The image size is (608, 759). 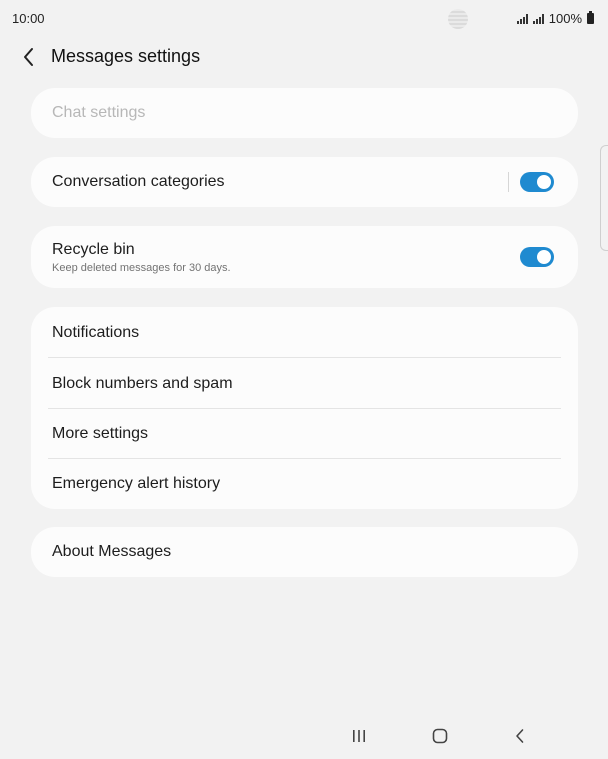 What do you see at coordinates (28, 18) in the screenshot?
I see `status-time: 10:00` at bounding box center [28, 18].